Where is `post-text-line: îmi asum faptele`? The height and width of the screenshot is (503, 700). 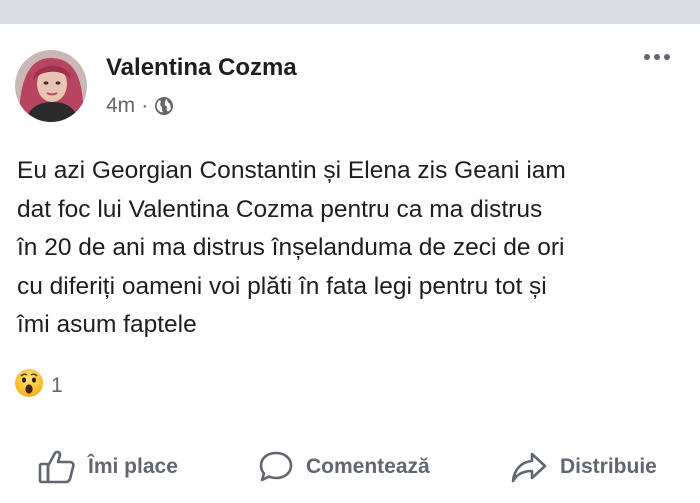
post-text-line: îmi asum faptele is located at coordinates (107, 324).